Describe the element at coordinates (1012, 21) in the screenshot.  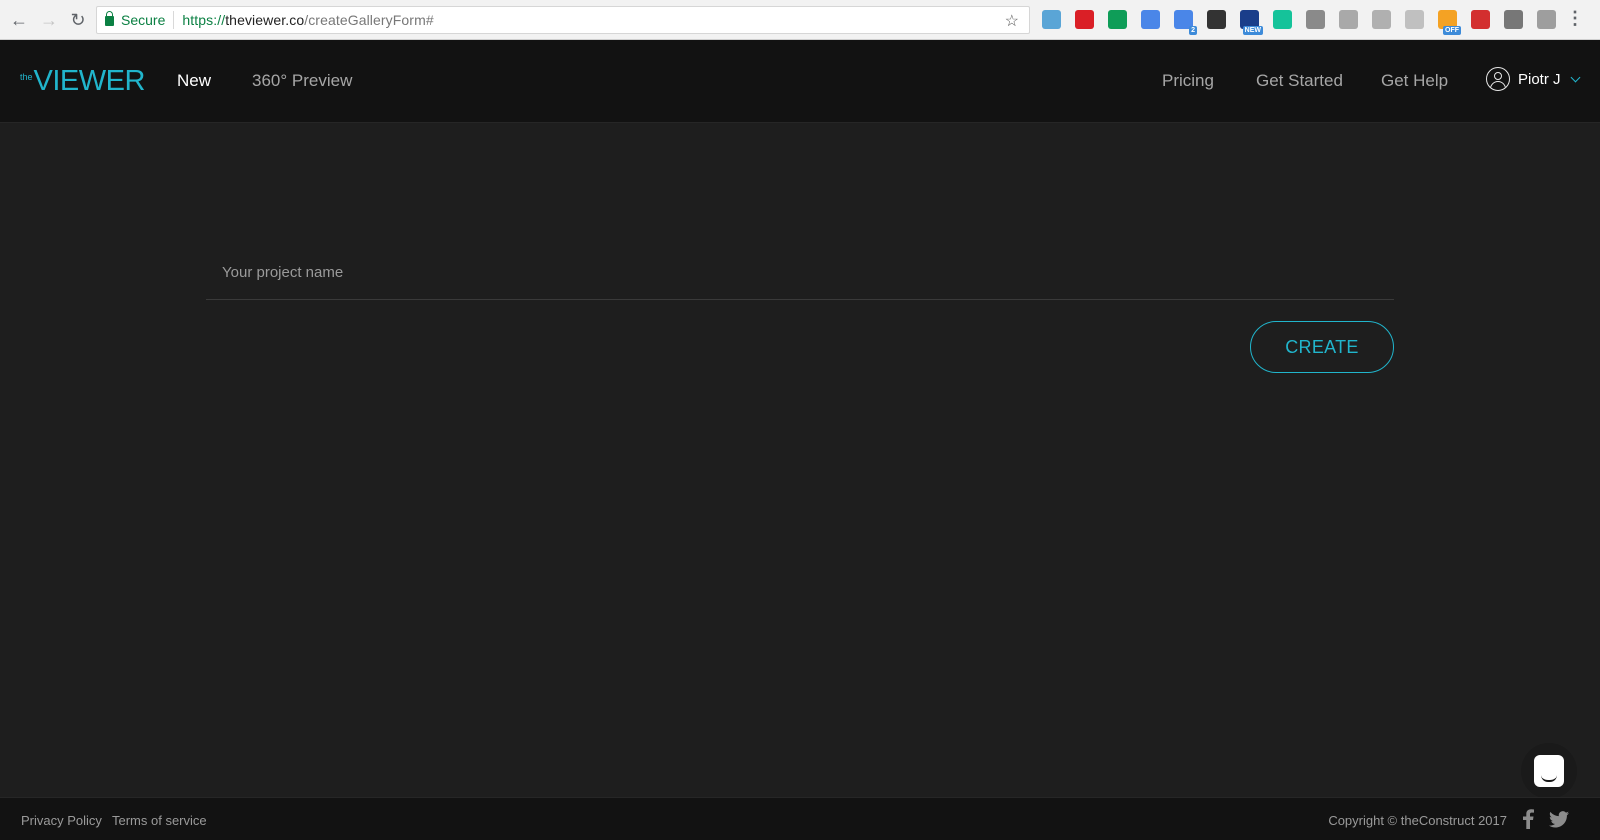
I see `bookmark-star-icon: ☆` at that location.